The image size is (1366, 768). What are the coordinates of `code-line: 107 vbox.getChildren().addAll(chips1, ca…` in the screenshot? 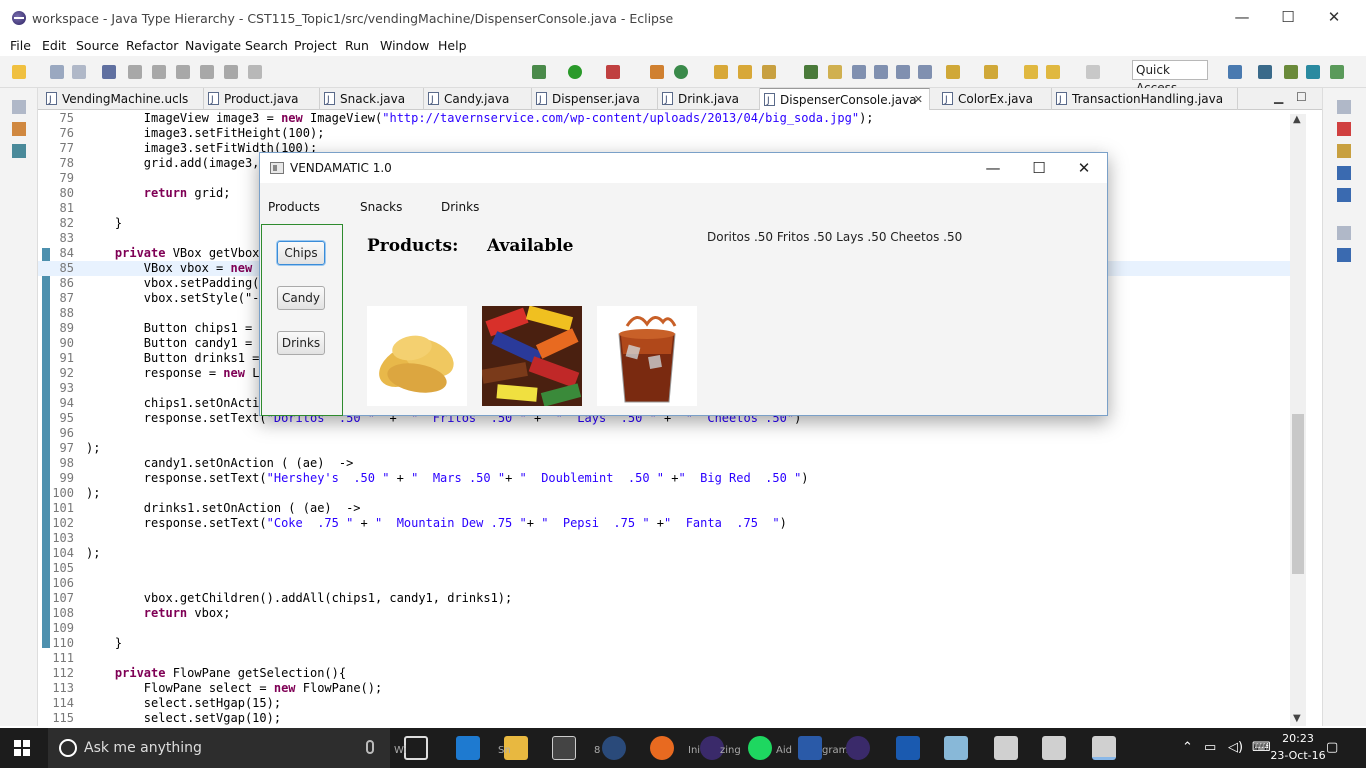 It's located at (672, 598).